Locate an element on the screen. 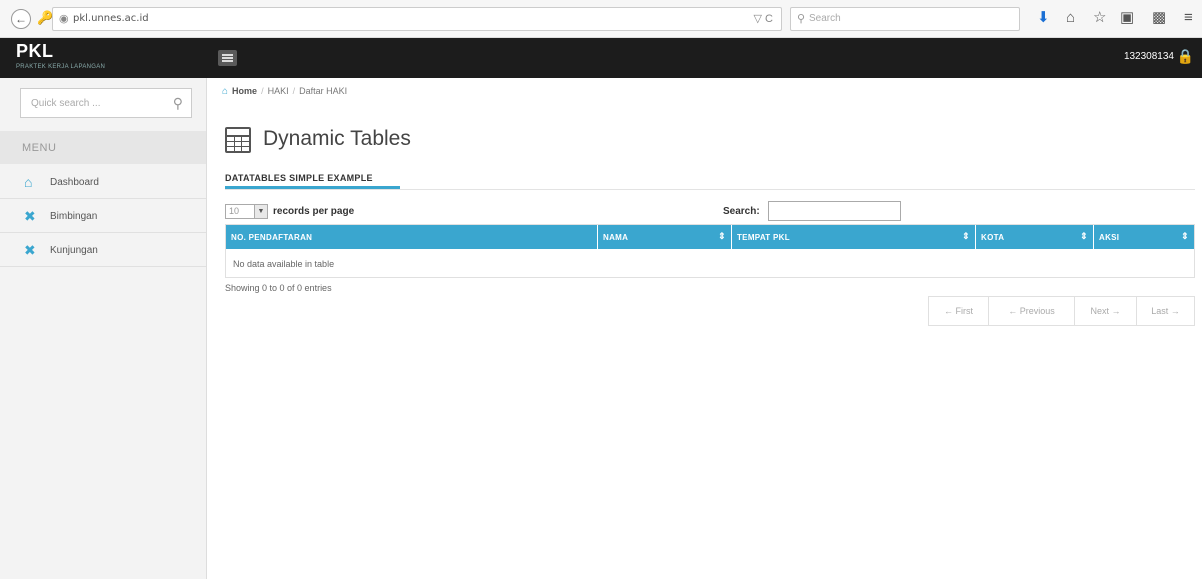 The image size is (1202, 579). sidebar-item-dashboard: ⌂ Dashboard is located at coordinates (103, 182).